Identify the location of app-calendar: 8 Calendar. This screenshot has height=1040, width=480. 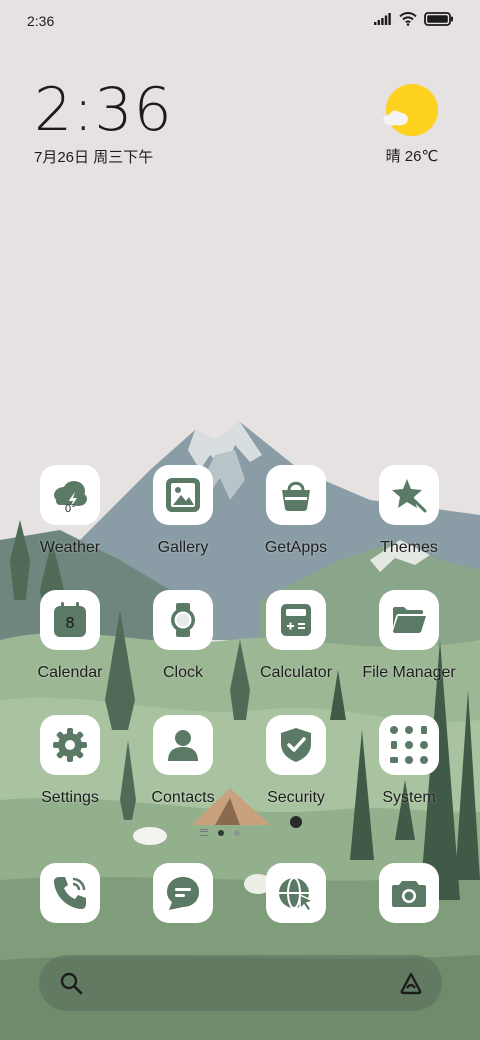
(70, 636).